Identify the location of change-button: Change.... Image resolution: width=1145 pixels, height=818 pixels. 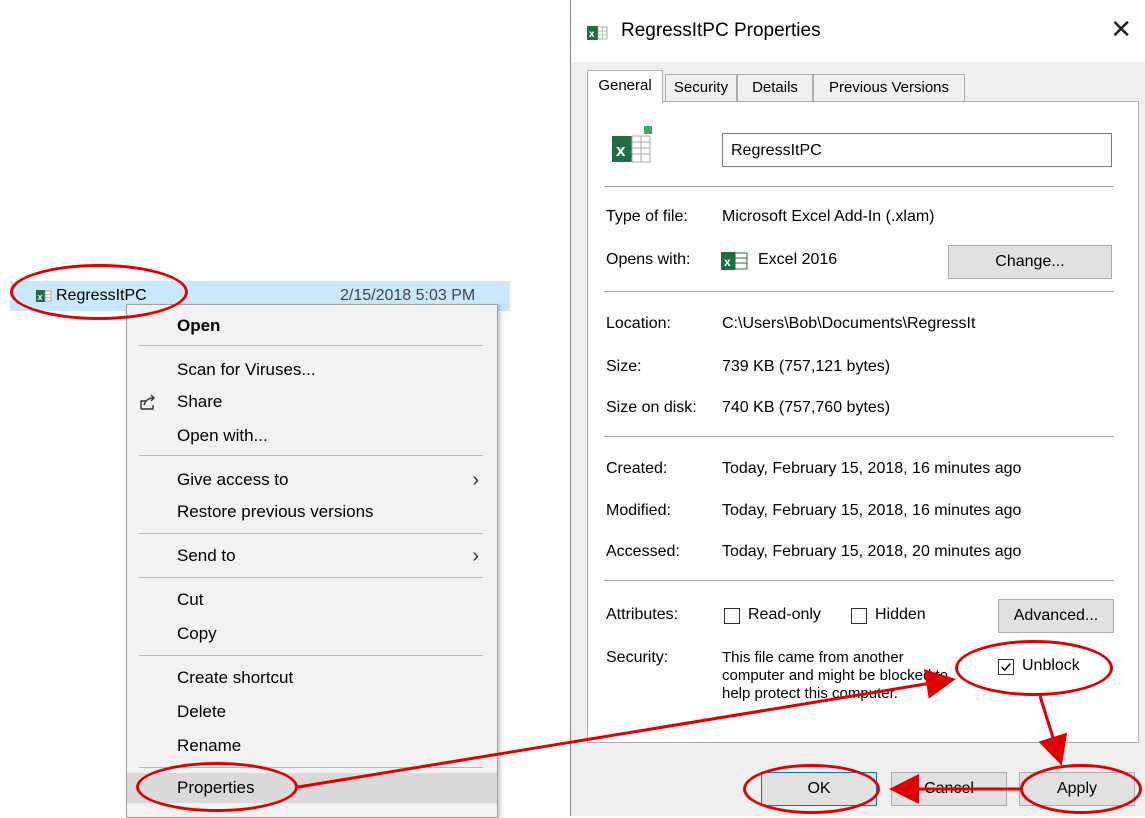
(1030, 262).